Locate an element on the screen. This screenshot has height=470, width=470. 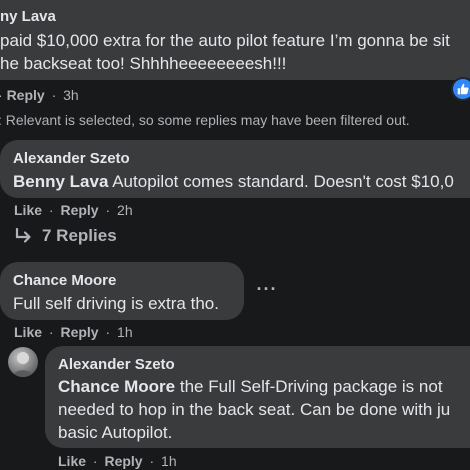
user-avatar is located at coordinates (23, 362).